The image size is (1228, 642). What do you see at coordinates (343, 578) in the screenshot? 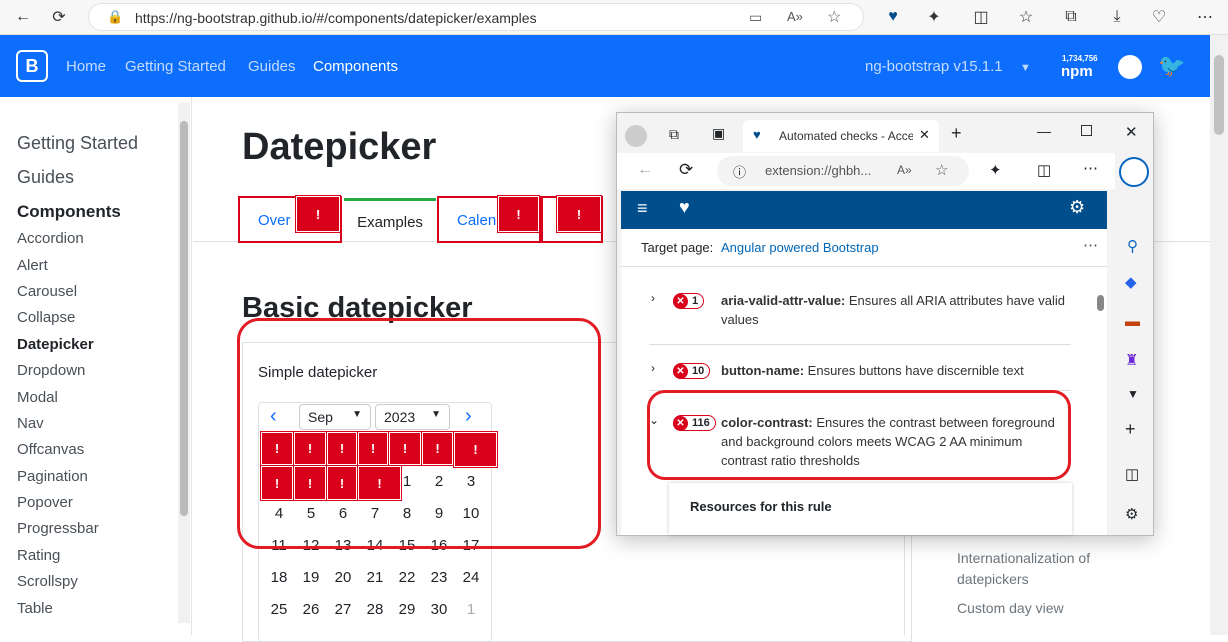
I see `day-cell: 20` at bounding box center [343, 578].